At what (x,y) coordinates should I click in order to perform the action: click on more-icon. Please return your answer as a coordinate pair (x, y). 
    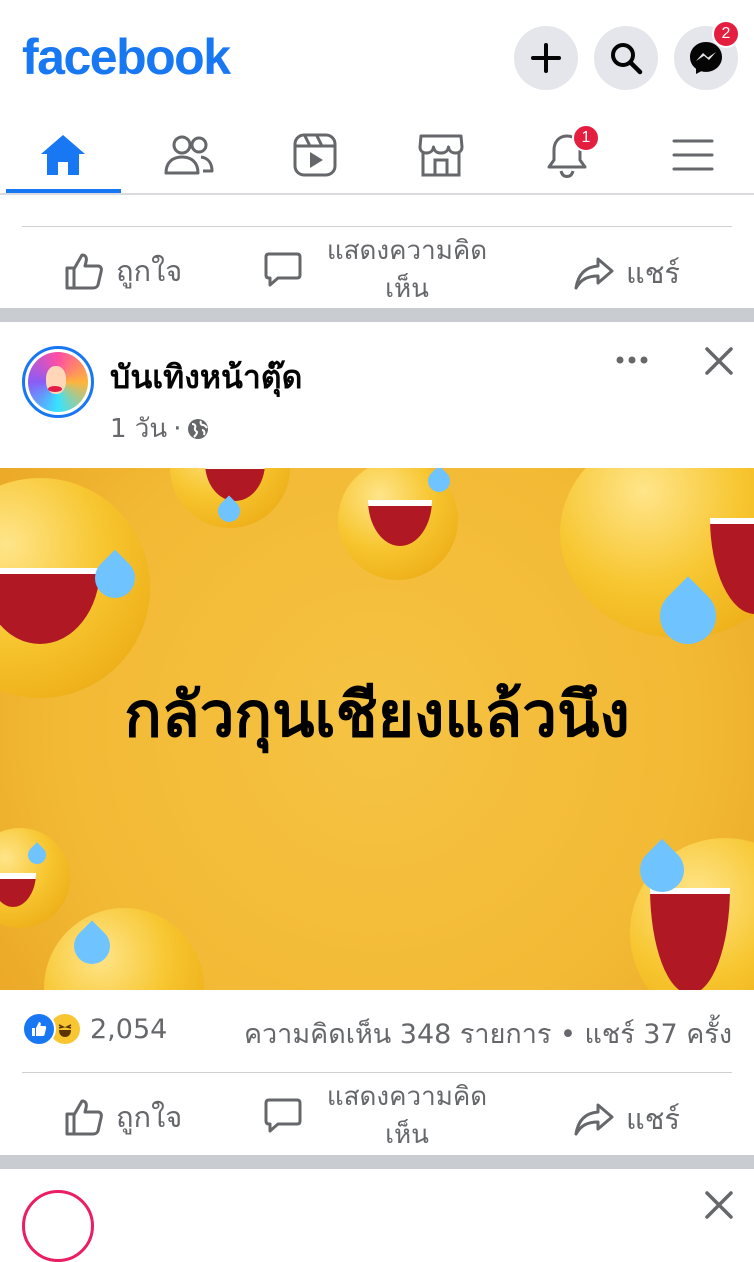
    Looking at the image, I should click on (632, 360).